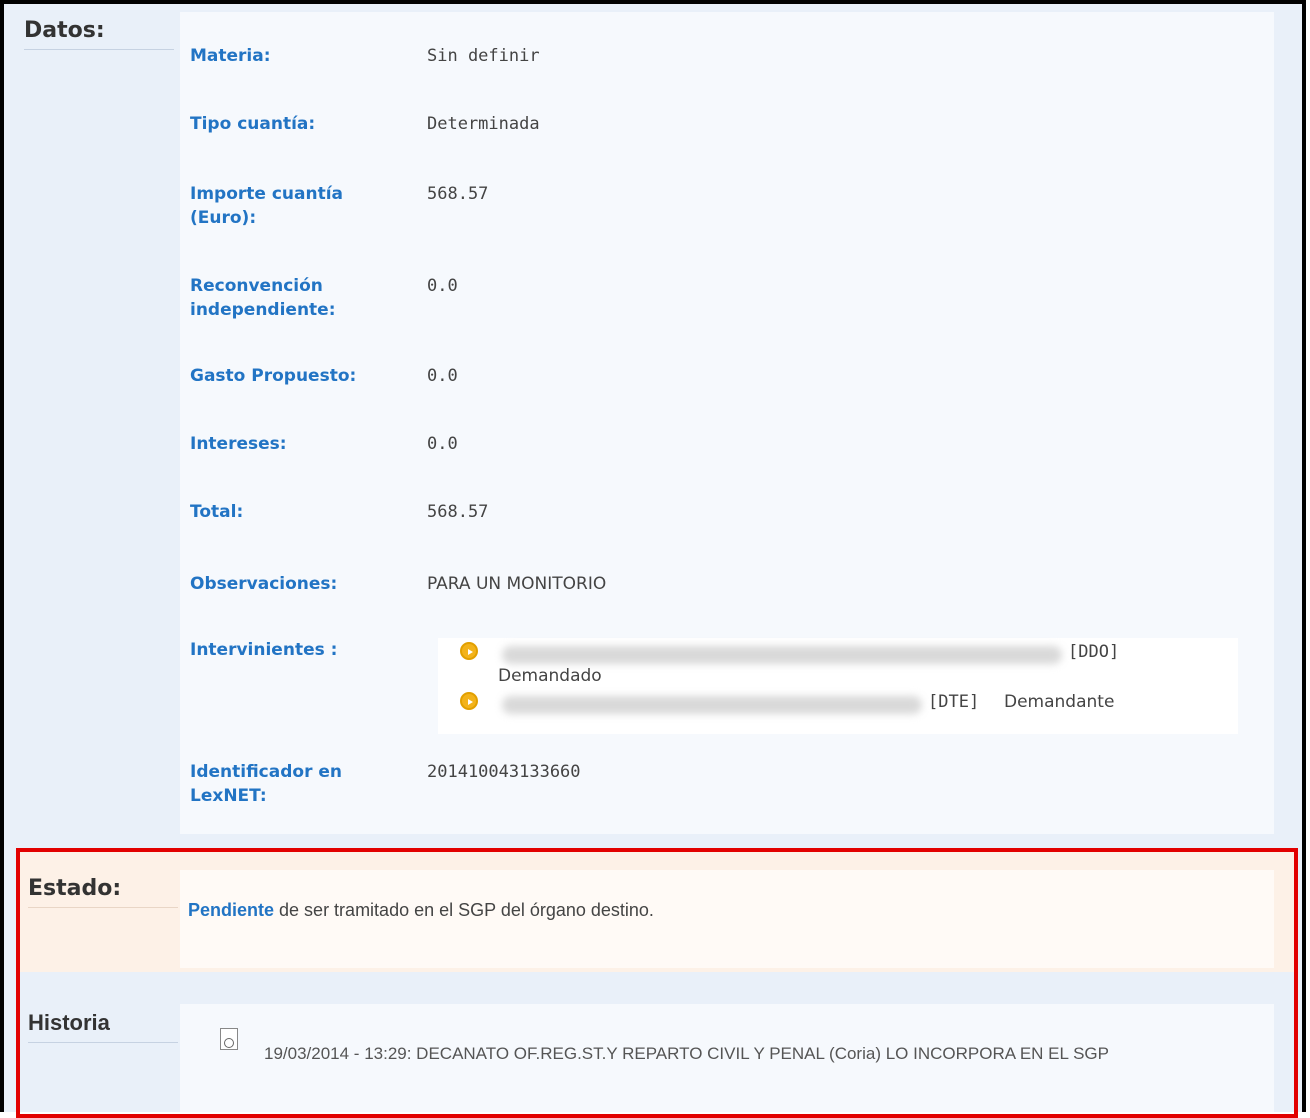  Describe the element at coordinates (504, 772) in the screenshot. I see `field-value: 201410043133660` at that location.